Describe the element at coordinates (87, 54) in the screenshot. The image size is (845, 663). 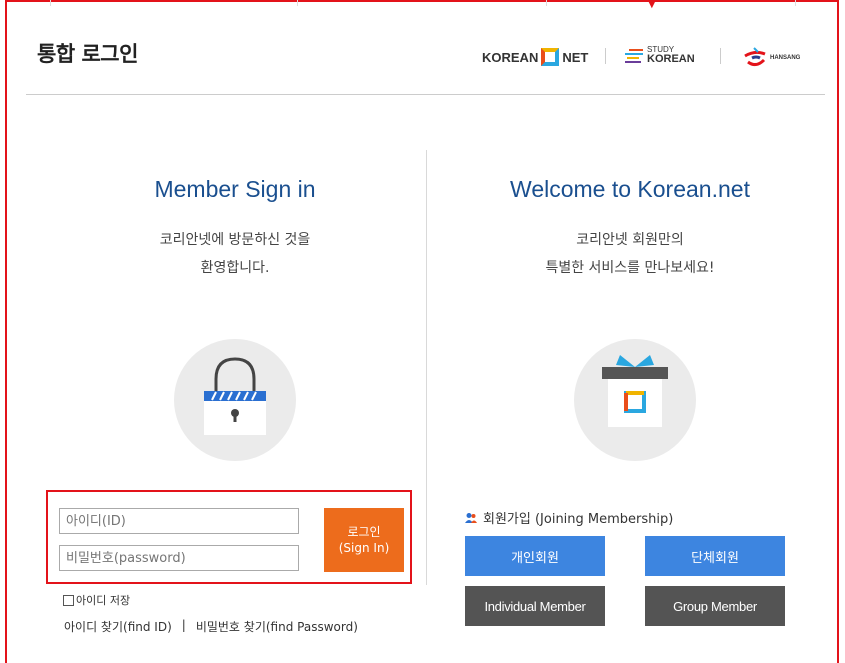
I see `page-title: 통합 로그인` at that location.